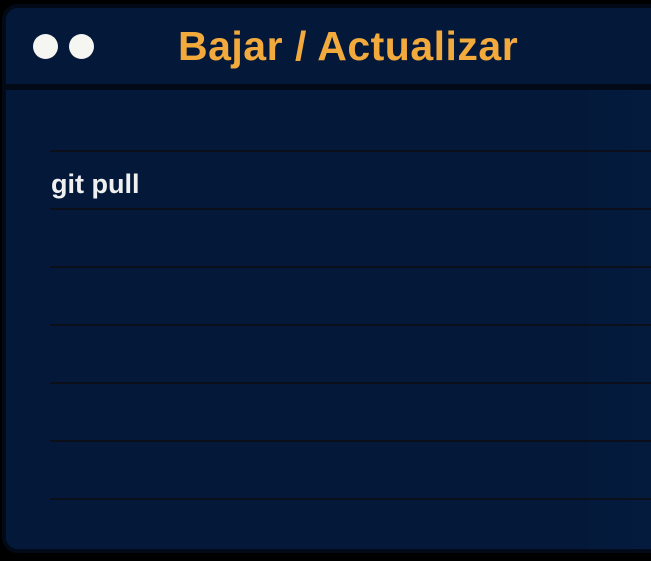 This screenshot has height=561, width=651. I want to click on title-bar: Bajar / Actualizar, so click(328, 49).